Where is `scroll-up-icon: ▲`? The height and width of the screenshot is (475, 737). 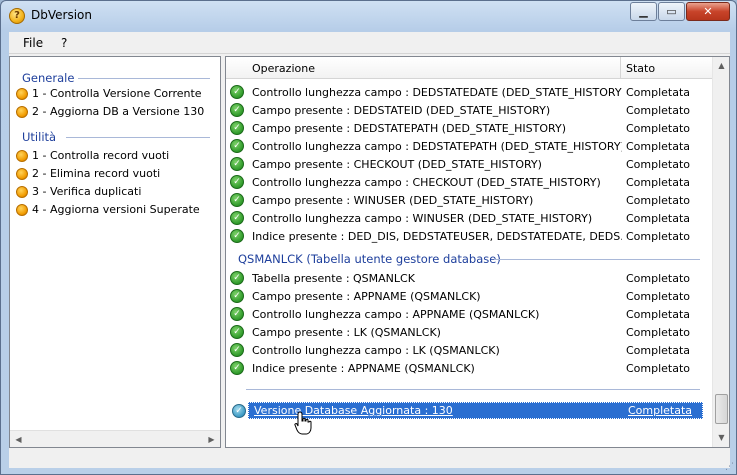
scroll-up-icon: ▲ is located at coordinates (721, 65).